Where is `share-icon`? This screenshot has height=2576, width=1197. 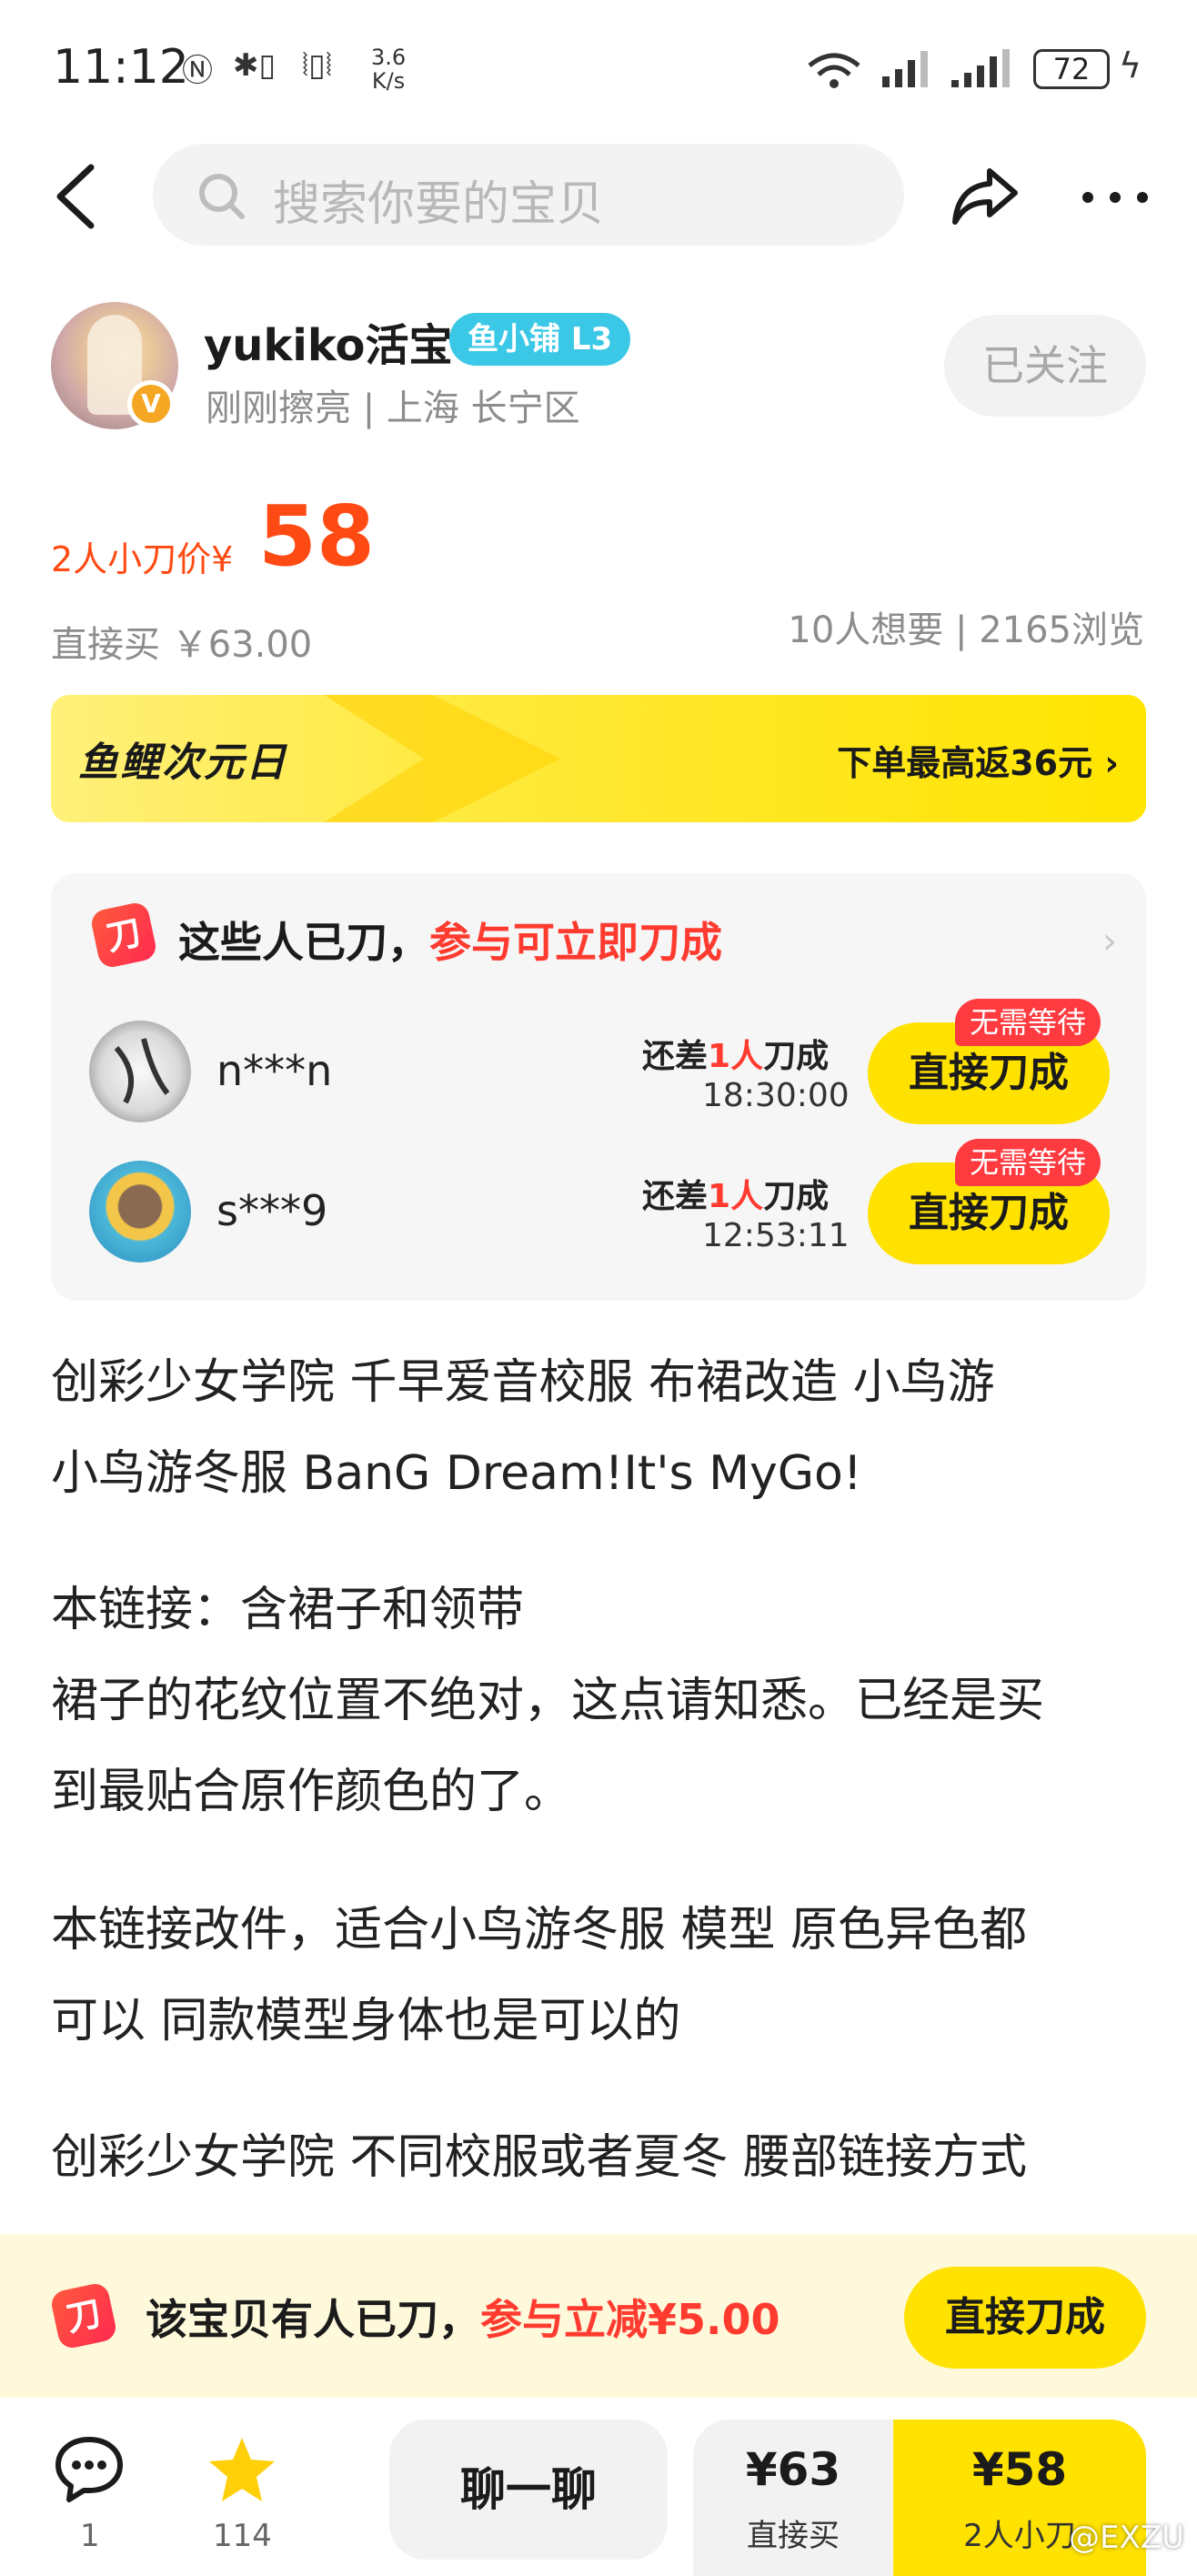 share-icon is located at coordinates (986, 195).